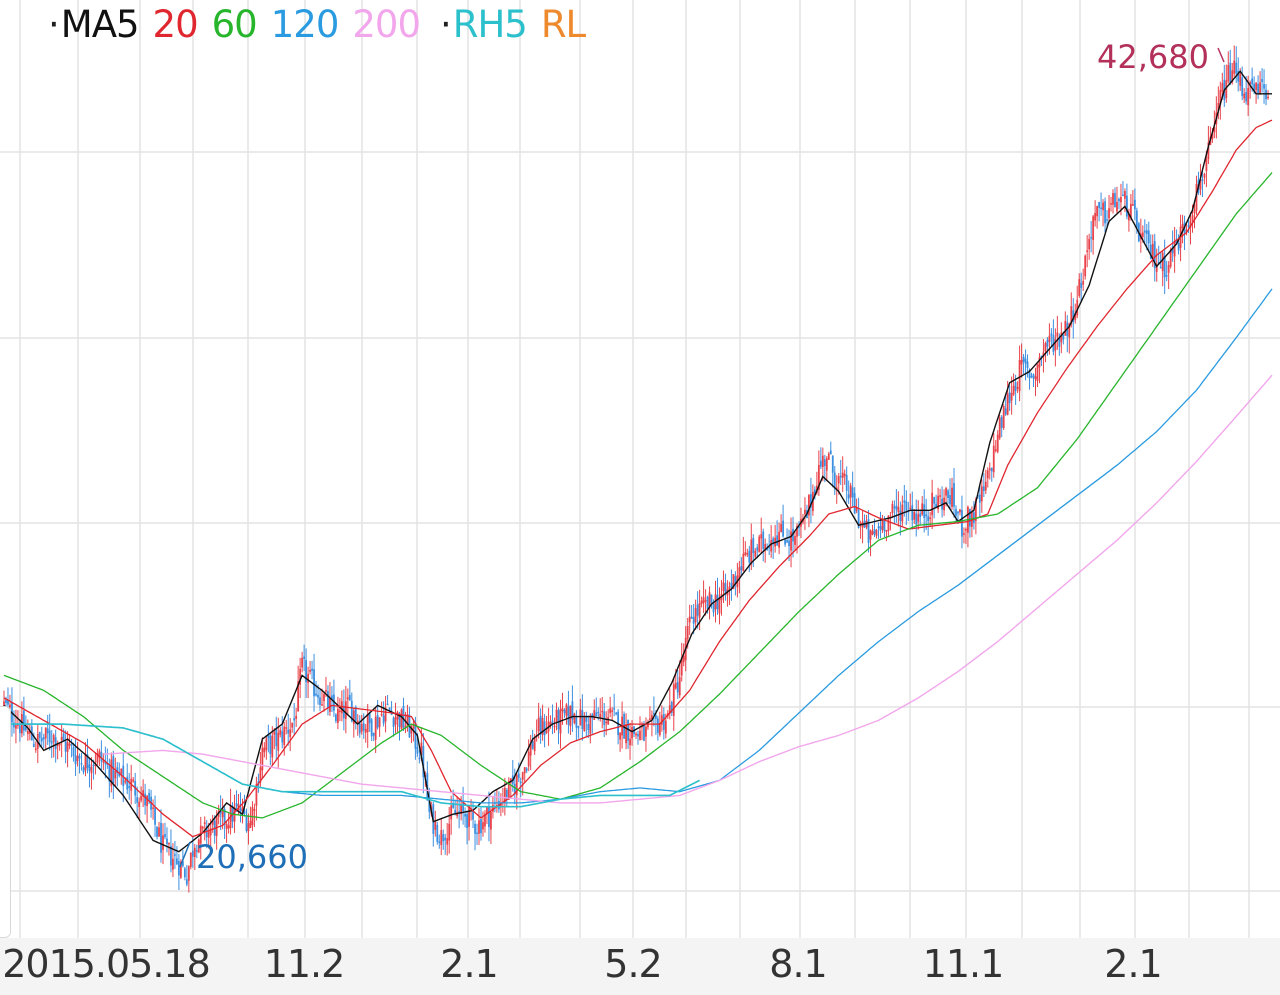  What do you see at coordinates (1153, 57) in the screenshot?
I see `period-high-label: 42,680` at bounding box center [1153, 57].